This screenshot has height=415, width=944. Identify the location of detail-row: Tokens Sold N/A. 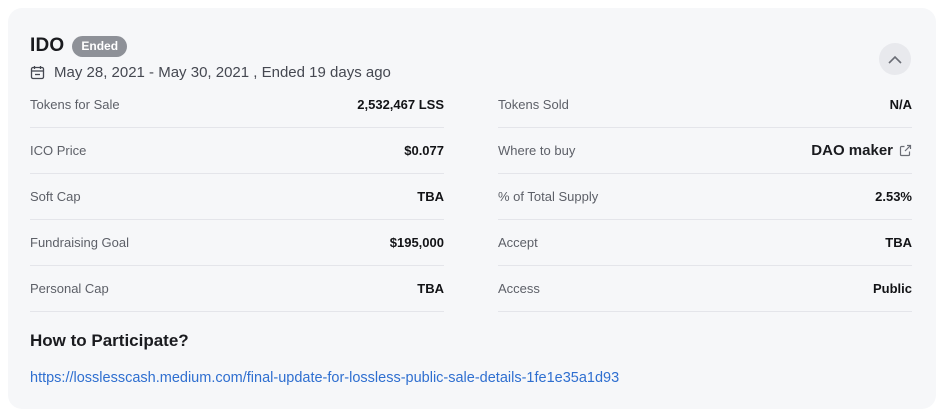
(705, 105).